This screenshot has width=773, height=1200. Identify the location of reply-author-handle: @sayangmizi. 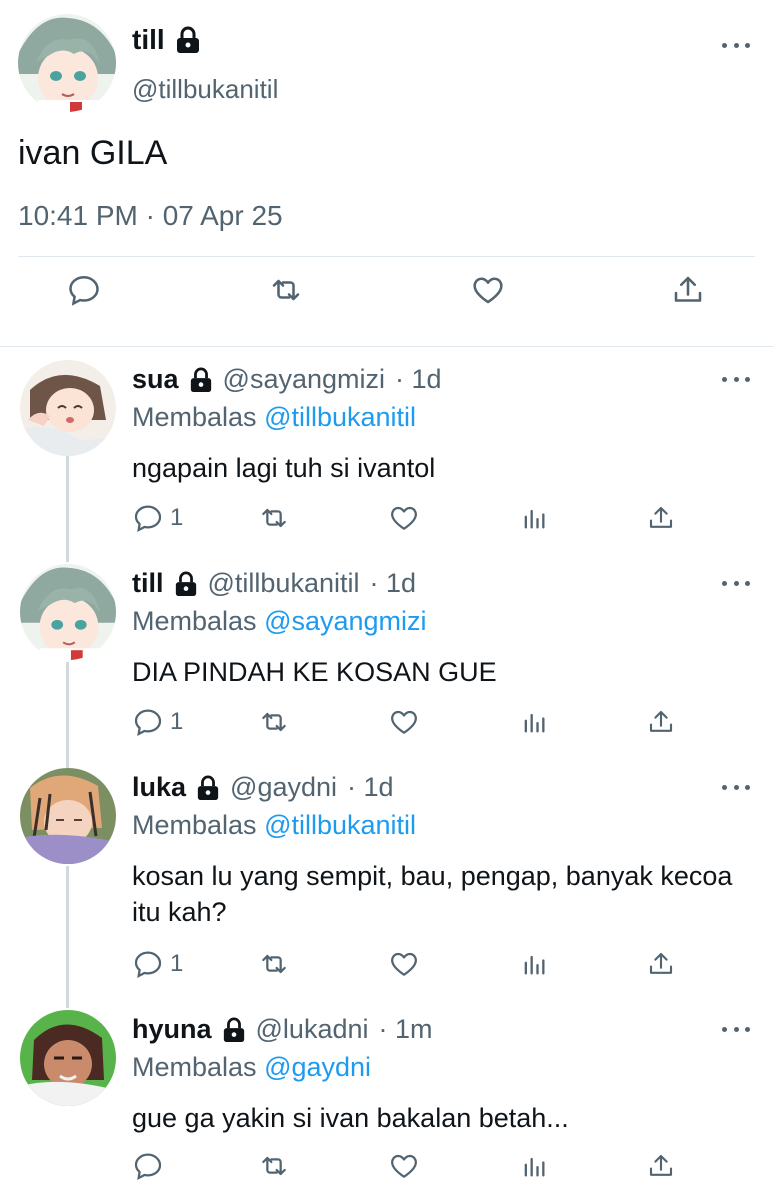
(304, 379).